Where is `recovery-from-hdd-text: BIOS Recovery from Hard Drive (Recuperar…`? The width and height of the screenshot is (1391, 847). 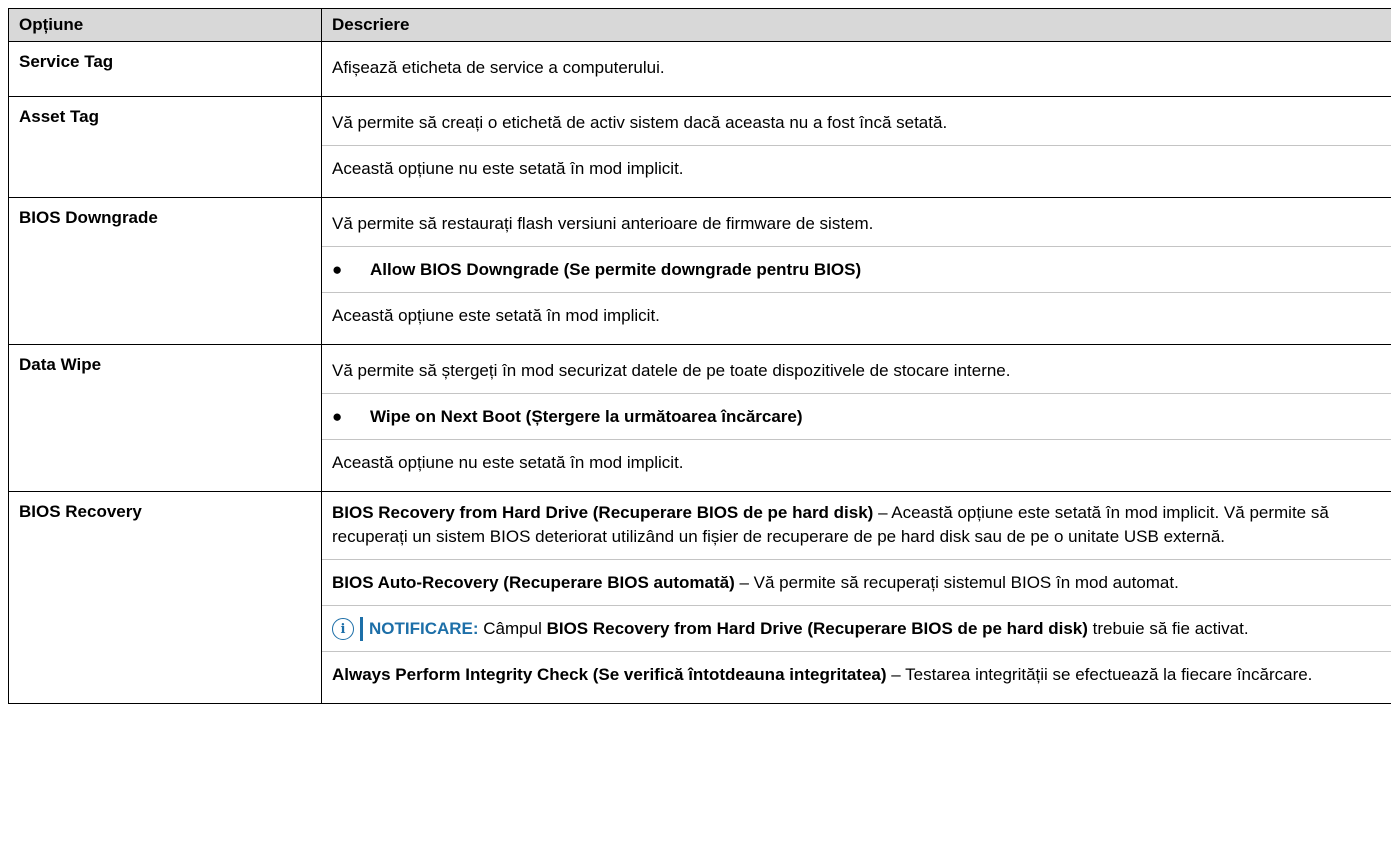 recovery-from-hdd-text: BIOS Recovery from Hard Drive (Recuperar… is located at coordinates (856, 525).